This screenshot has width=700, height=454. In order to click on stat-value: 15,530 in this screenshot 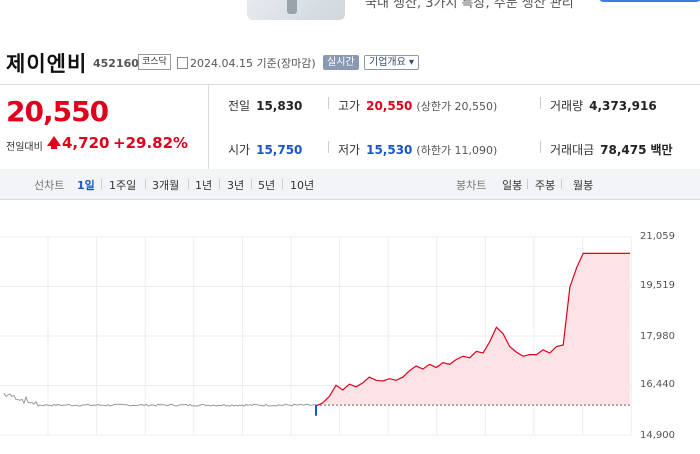, I will do `click(389, 150)`.